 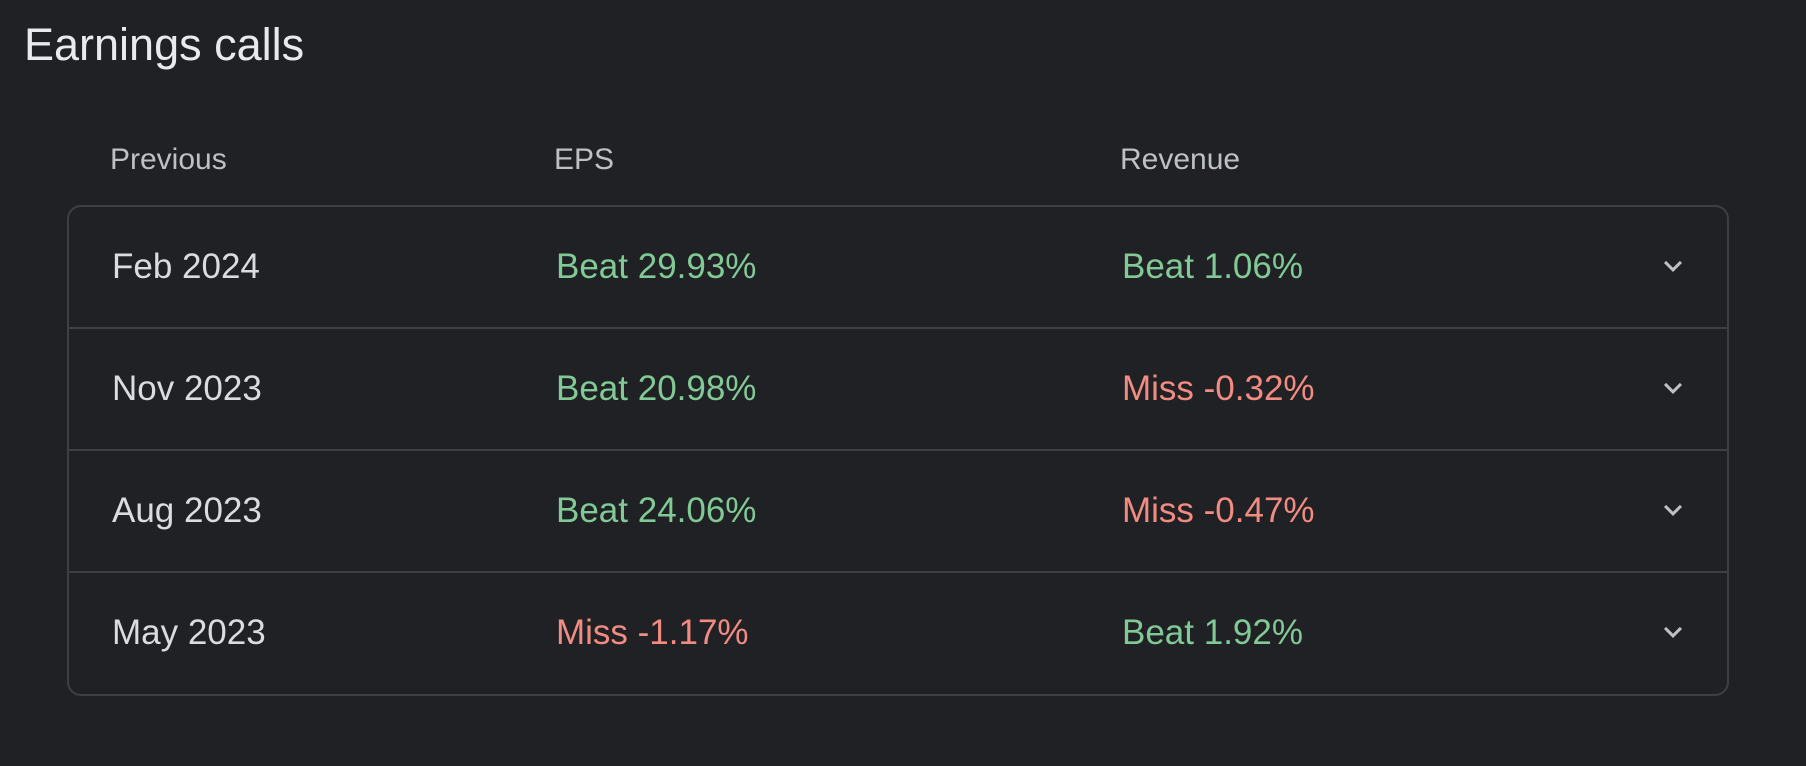 What do you see at coordinates (1180, 159) in the screenshot?
I see `column-header-revenue: Revenue` at bounding box center [1180, 159].